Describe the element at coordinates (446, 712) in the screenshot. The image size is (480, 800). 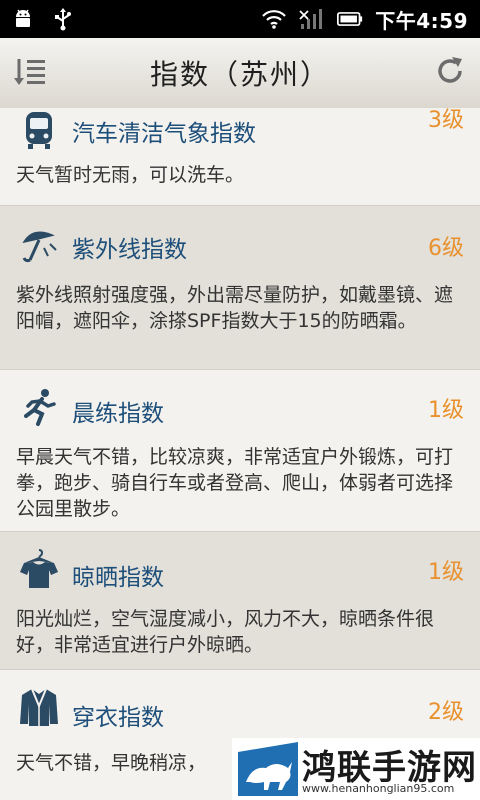
I see `card-level: 2级` at that location.